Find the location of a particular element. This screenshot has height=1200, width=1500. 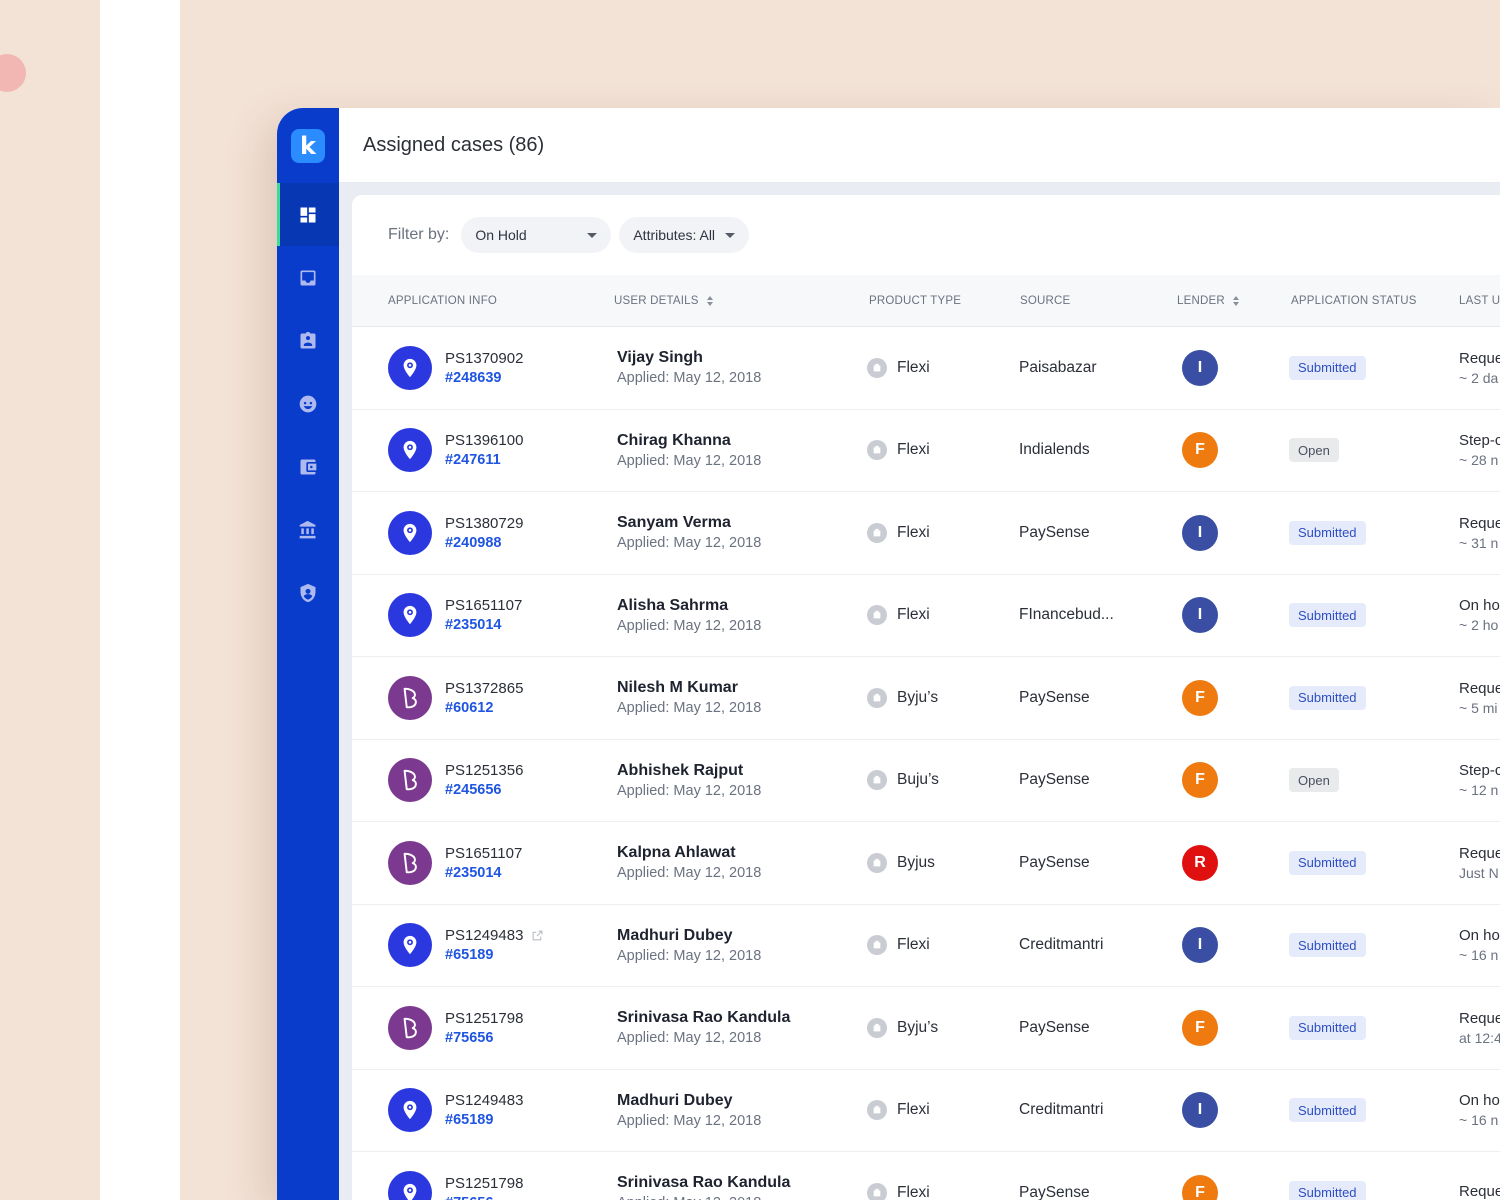

assignment-icon is located at coordinates (308, 339).